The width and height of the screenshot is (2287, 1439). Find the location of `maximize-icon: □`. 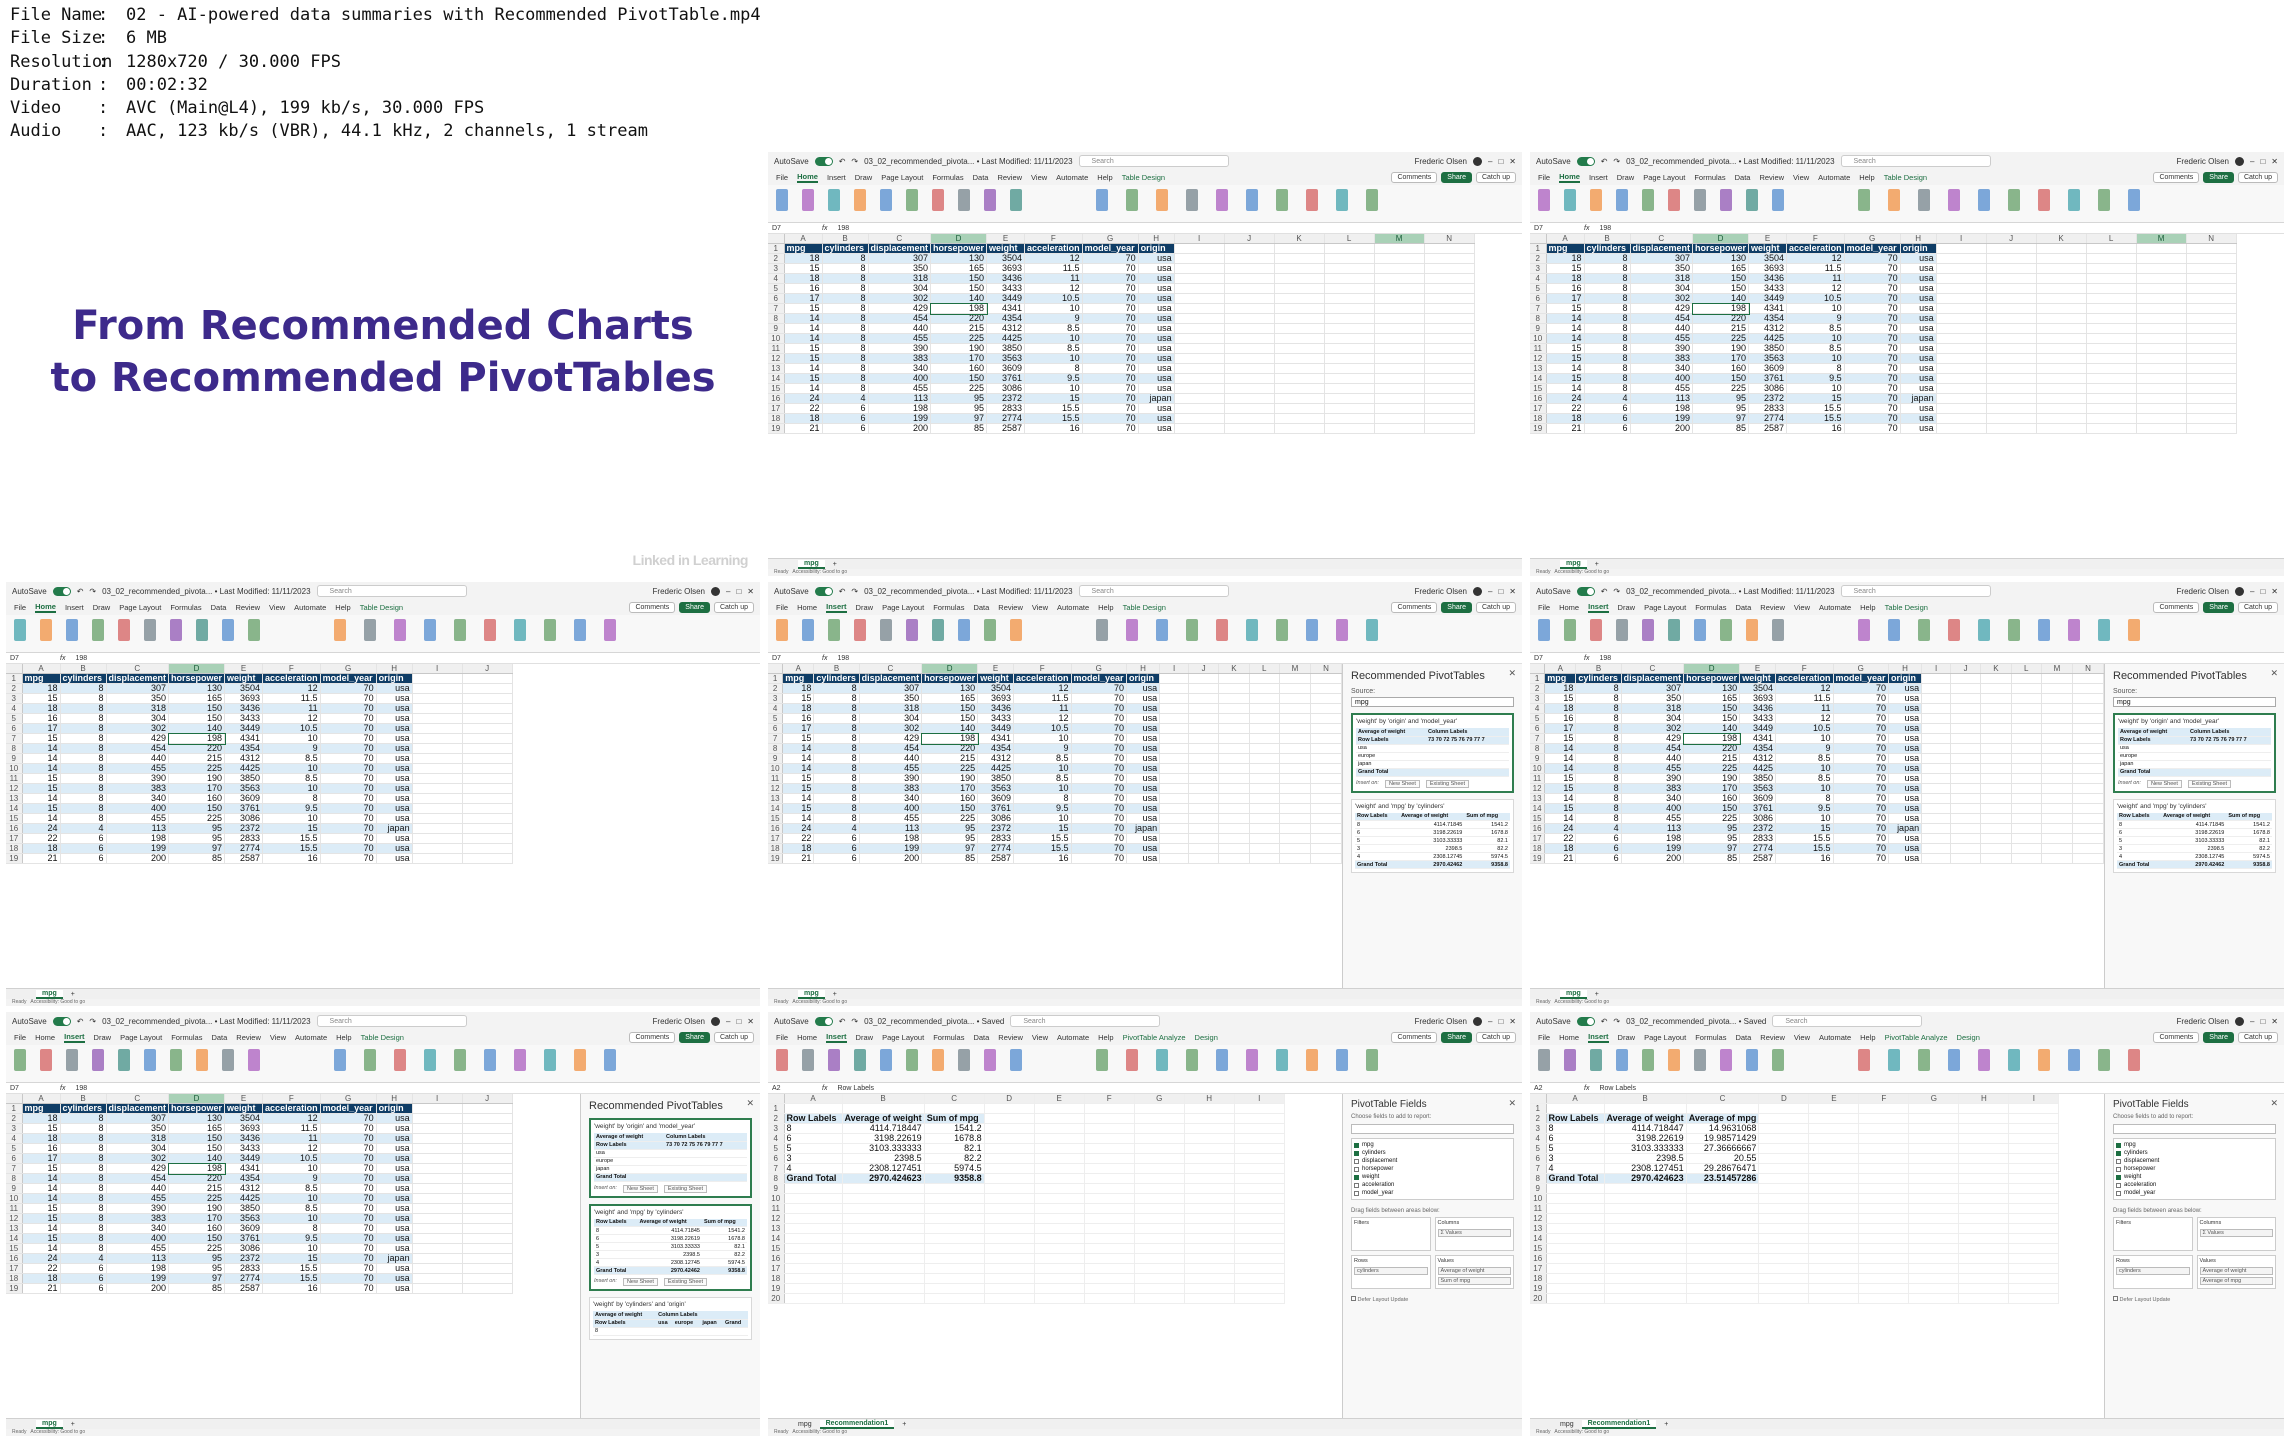

maximize-icon: □ is located at coordinates (2262, 1021).